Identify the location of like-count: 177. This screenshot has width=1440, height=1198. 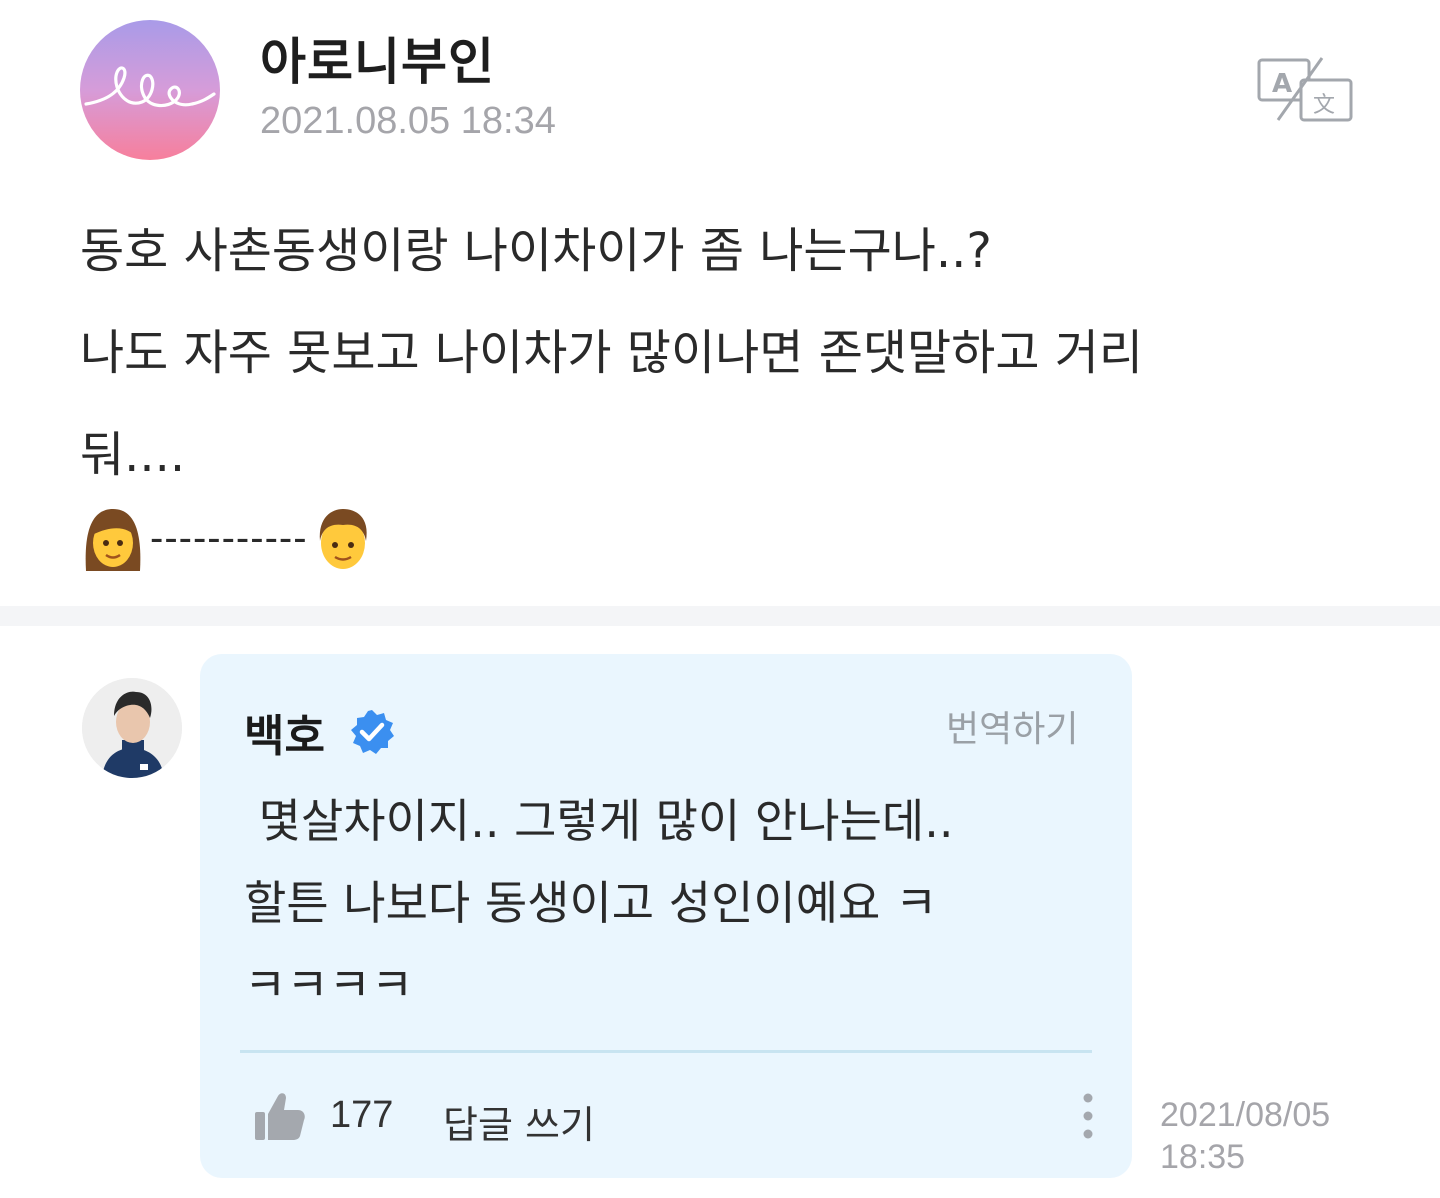
(362, 1115).